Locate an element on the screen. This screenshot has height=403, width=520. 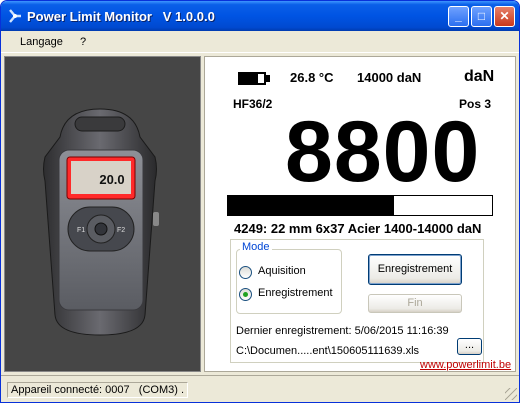
window-title: Power Limit Monitor V 1.0.0.0 is located at coordinates (121, 16).